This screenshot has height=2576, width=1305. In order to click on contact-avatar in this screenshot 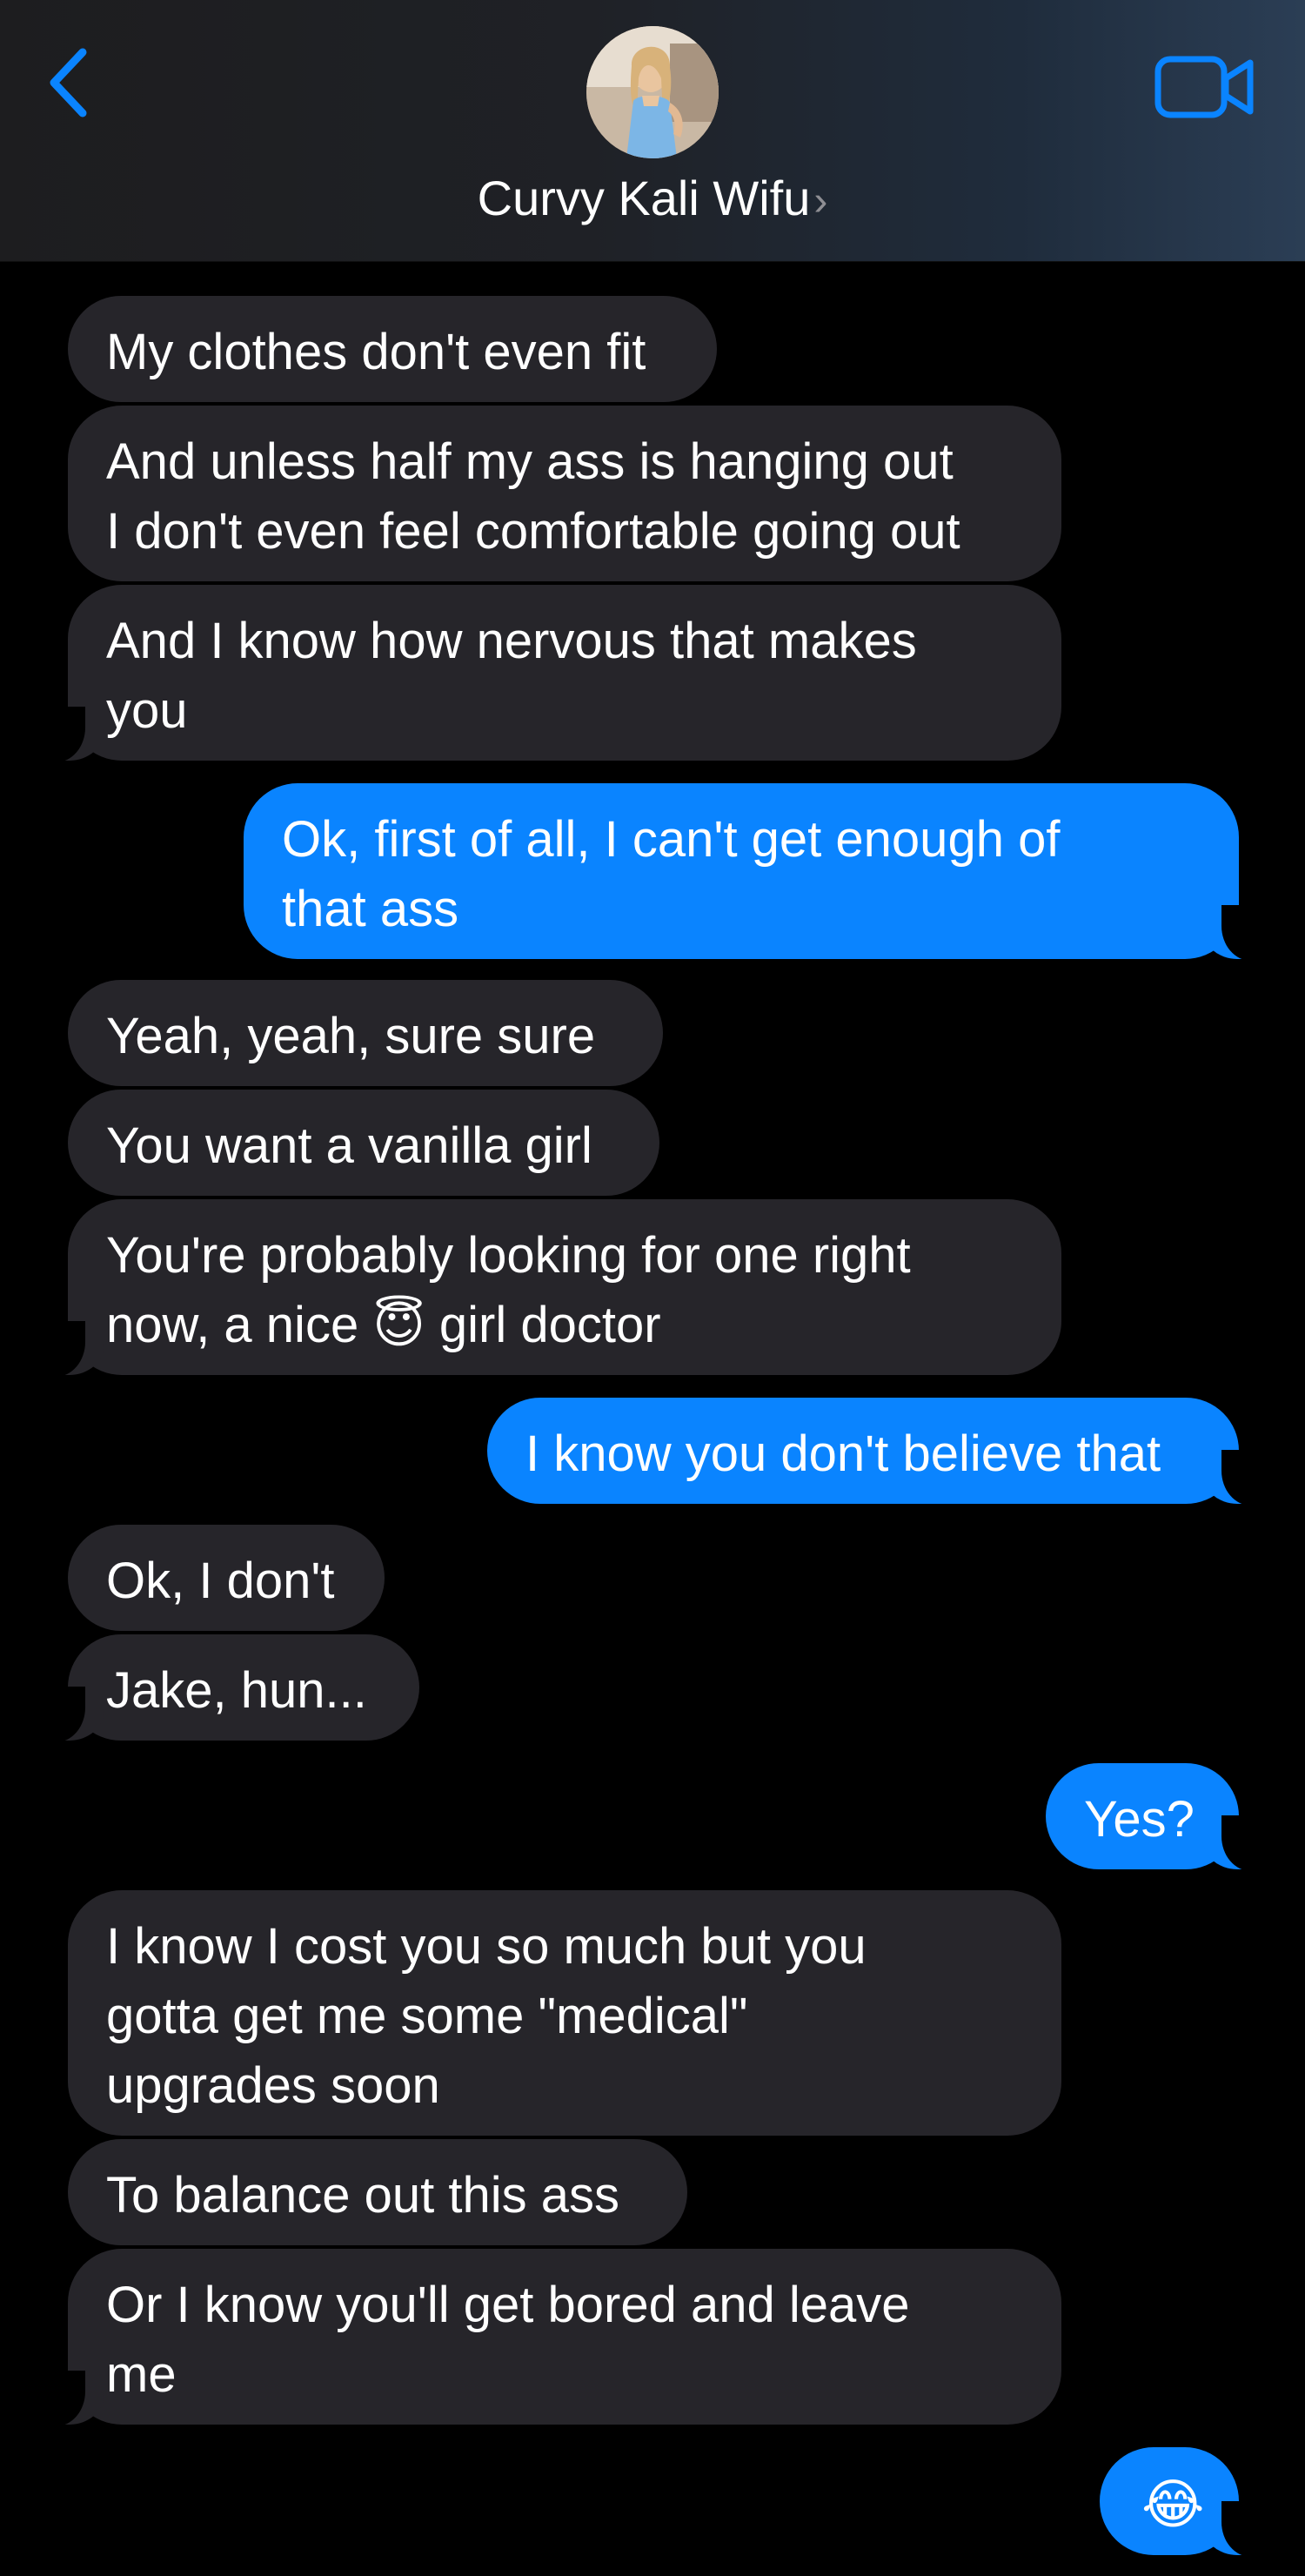, I will do `click(652, 92)`.